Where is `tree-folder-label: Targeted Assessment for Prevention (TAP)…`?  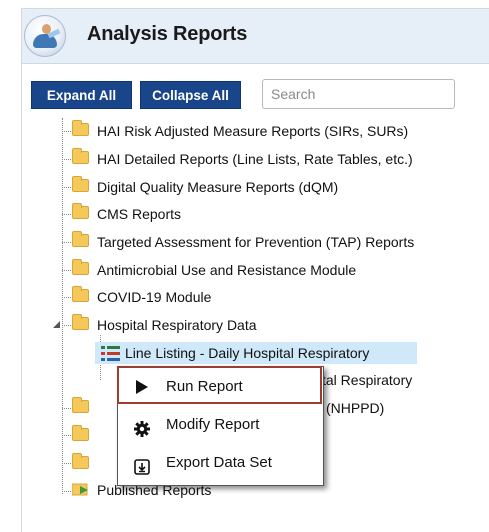
tree-folder-label: Targeted Assessment for Prevention (TAP)… is located at coordinates (256, 242).